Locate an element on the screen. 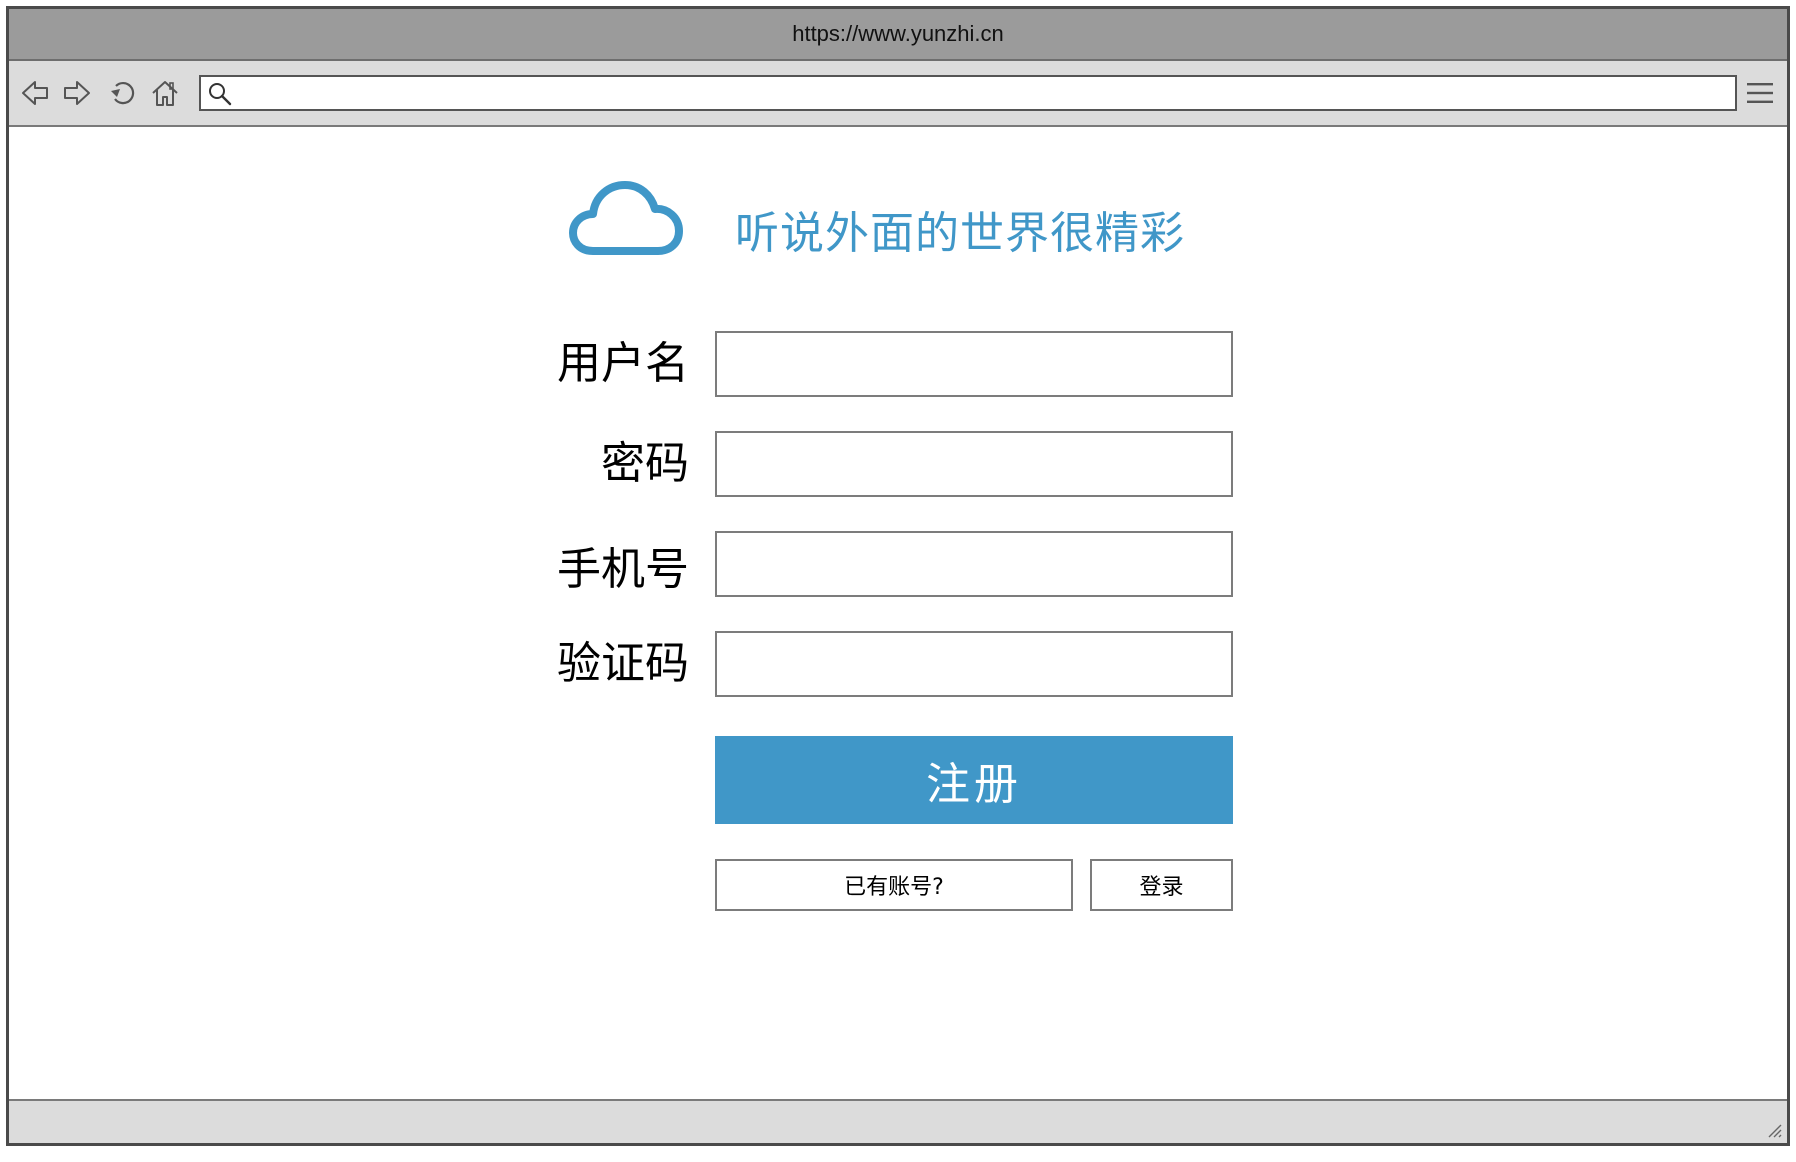 The image size is (1796, 1162). title-bar: https://www.yunzhi.cn is located at coordinates (898, 35).